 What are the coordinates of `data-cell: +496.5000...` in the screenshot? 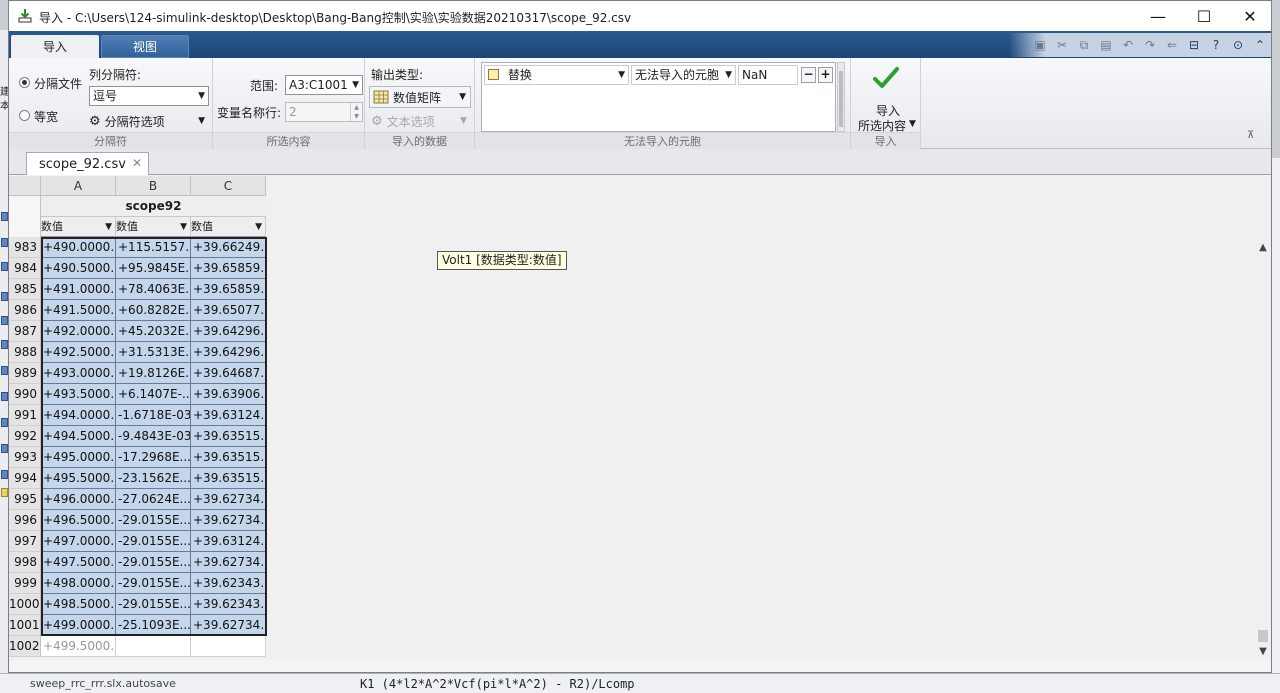 It's located at (78, 520).